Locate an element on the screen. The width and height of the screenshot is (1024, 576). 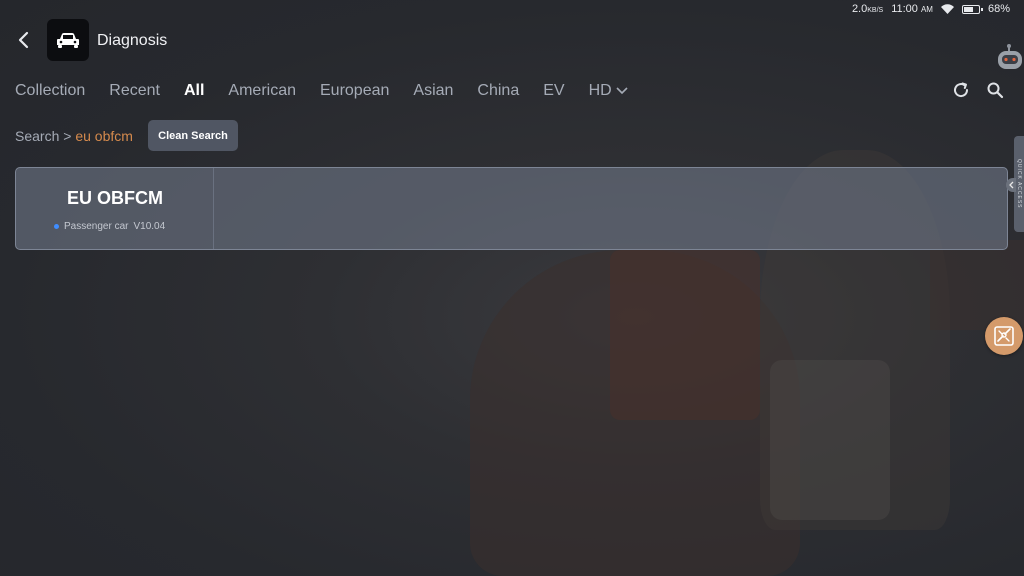
page-title: Diagnosis is located at coordinates (132, 40).